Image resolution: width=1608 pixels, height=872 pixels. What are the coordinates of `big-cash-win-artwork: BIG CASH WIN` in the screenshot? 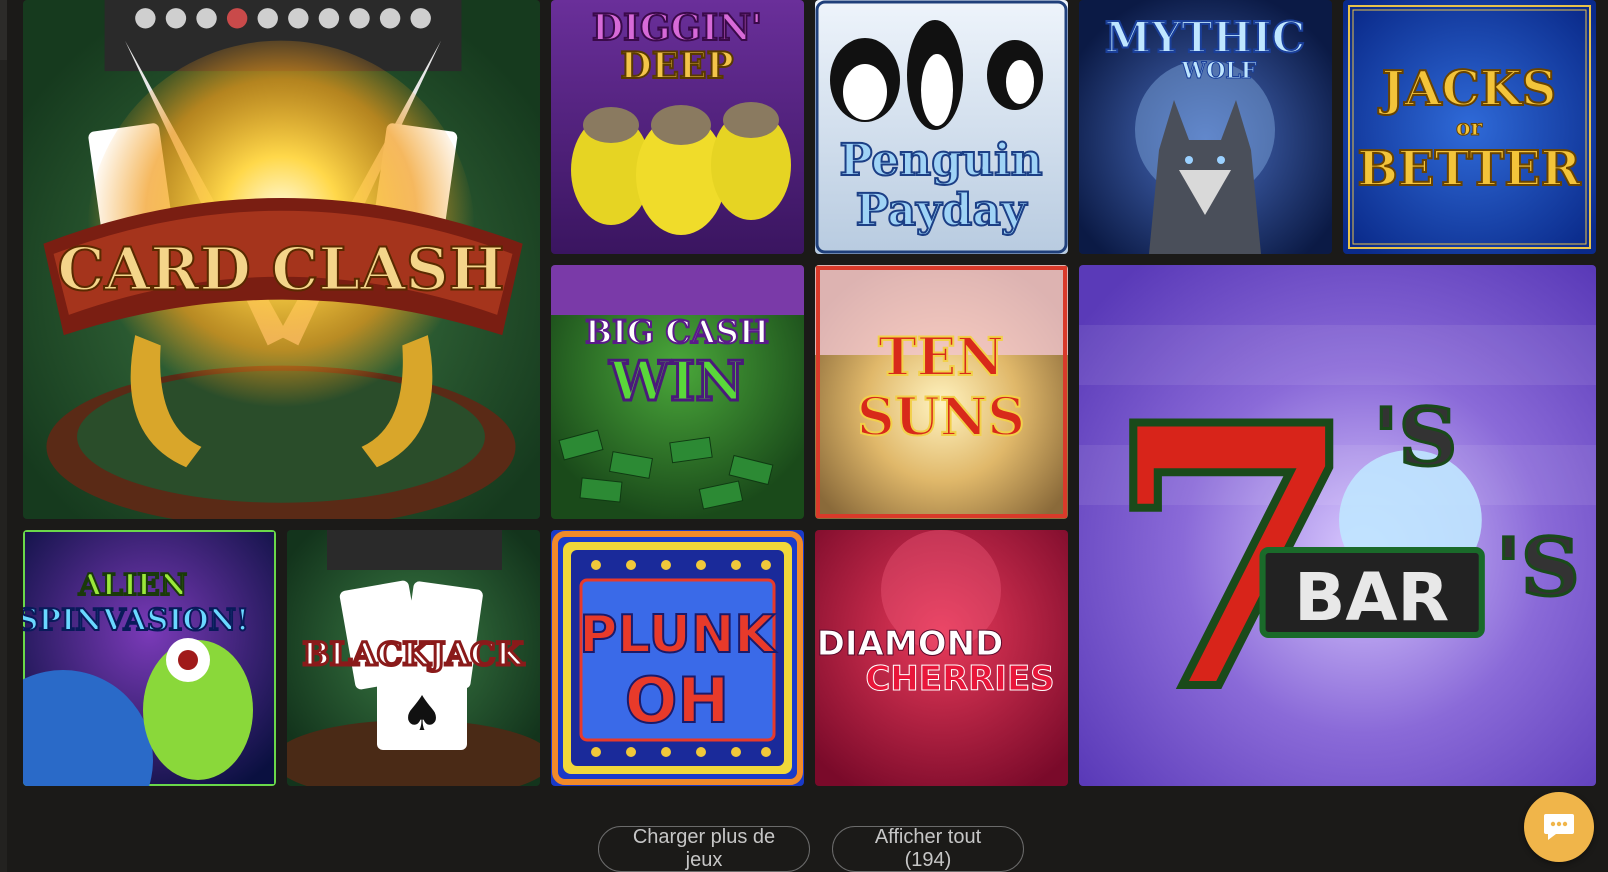 It's located at (677, 392).